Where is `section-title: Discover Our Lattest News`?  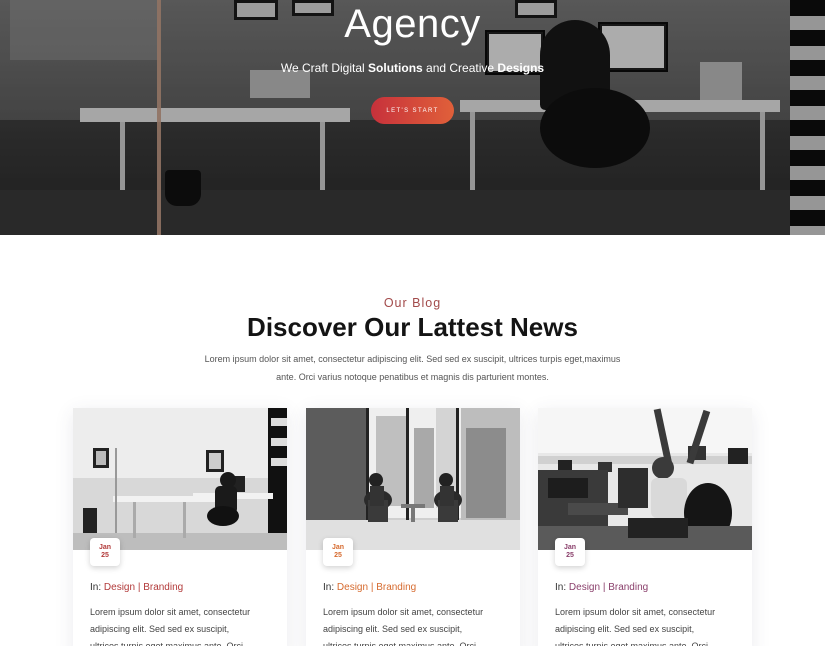 section-title: Discover Our Lattest News is located at coordinates (412, 327).